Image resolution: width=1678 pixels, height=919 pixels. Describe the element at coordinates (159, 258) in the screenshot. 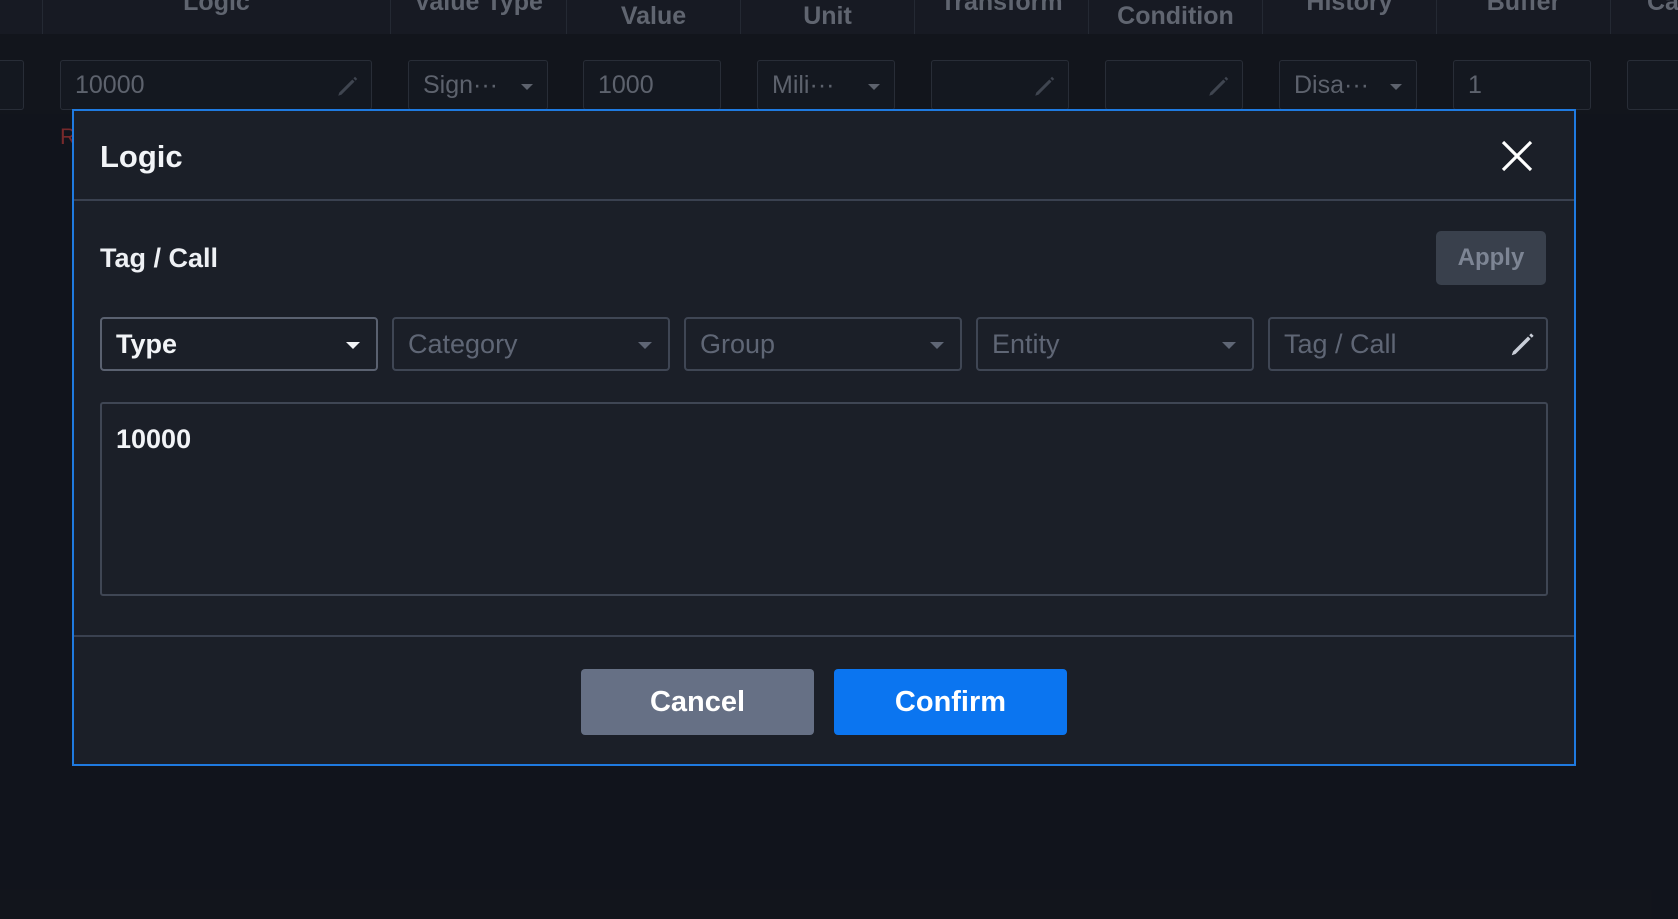

I see `section-label-tag-call: Tag / Call` at that location.